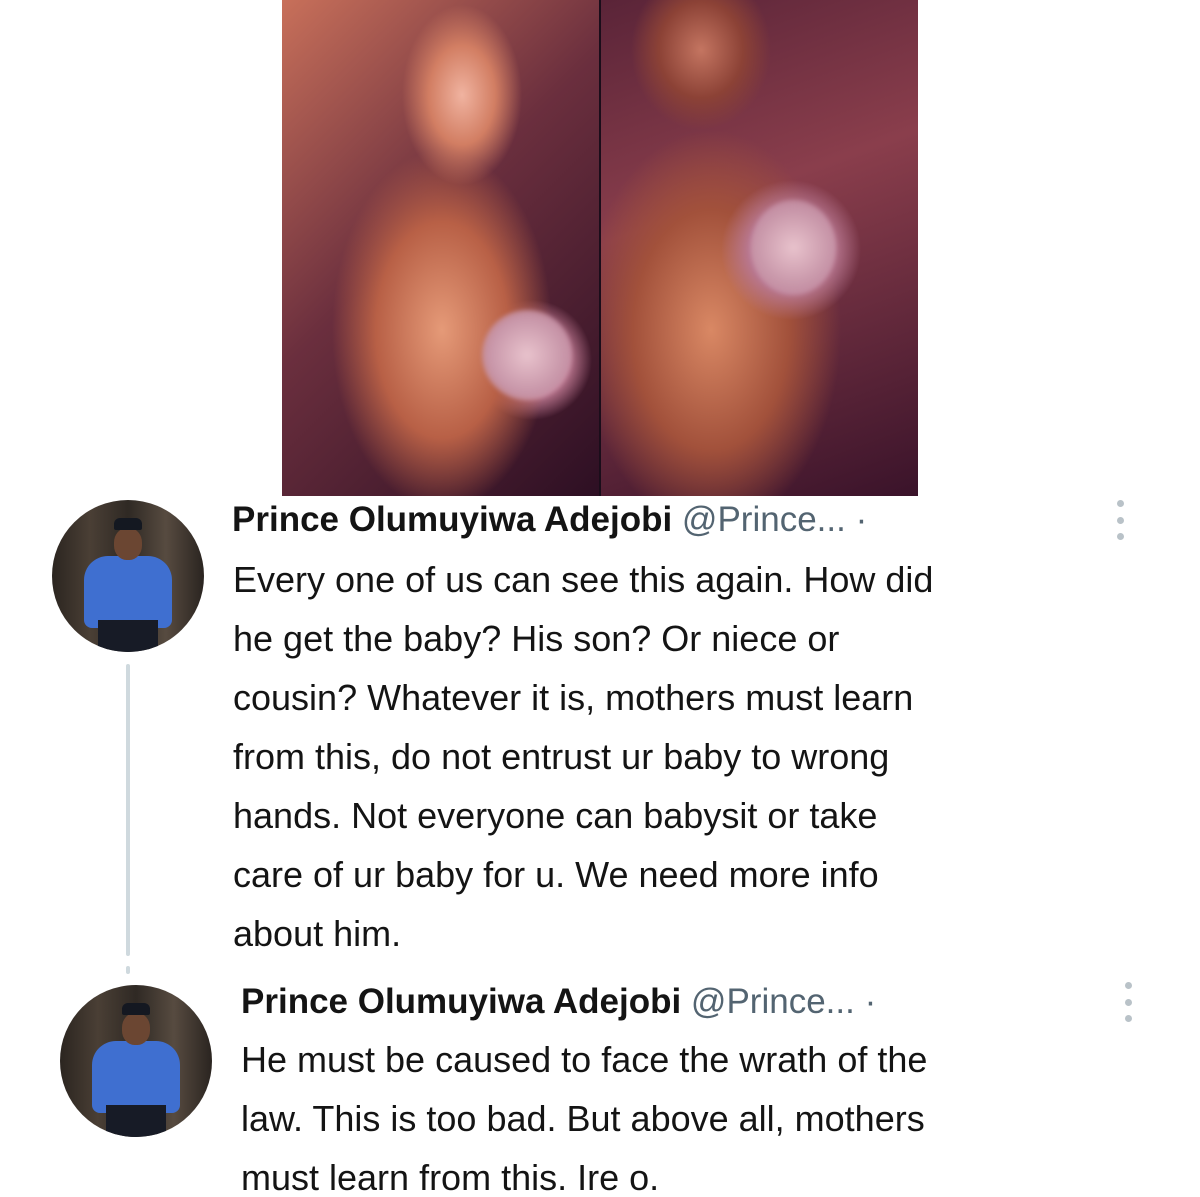 Image resolution: width=1200 pixels, height=1197 pixels. What do you see at coordinates (136, 1009) in the screenshot?
I see `avatar-cap` at bounding box center [136, 1009].